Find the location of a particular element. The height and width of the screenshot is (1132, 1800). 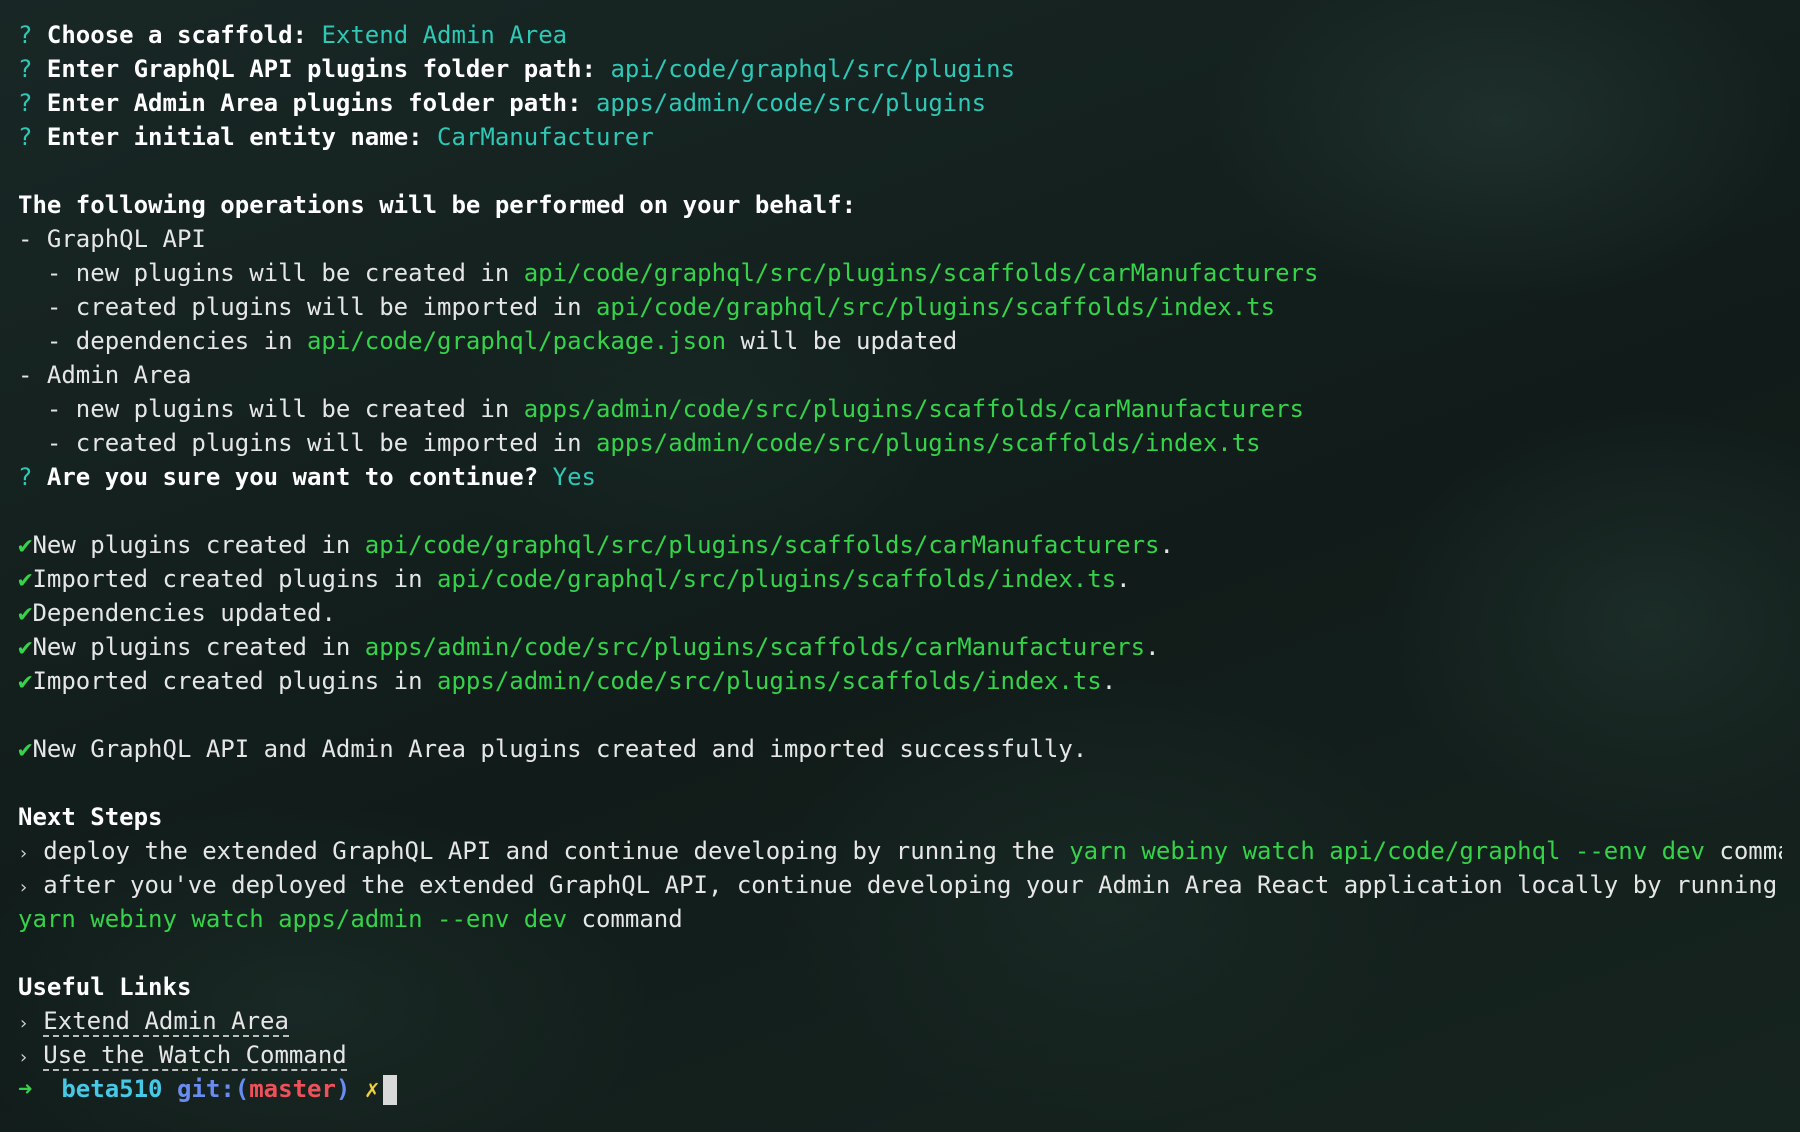

prompt-question: Are you sure you want to continue? is located at coordinates (292, 477).